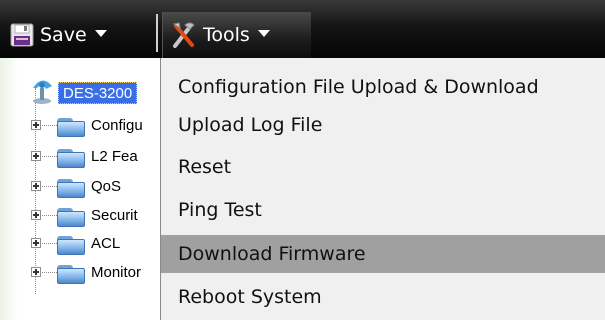 The image size is (605, 320). Describe the element at coordinates (63, 35) in the screenshot. I see `save-label: Save` at that location.